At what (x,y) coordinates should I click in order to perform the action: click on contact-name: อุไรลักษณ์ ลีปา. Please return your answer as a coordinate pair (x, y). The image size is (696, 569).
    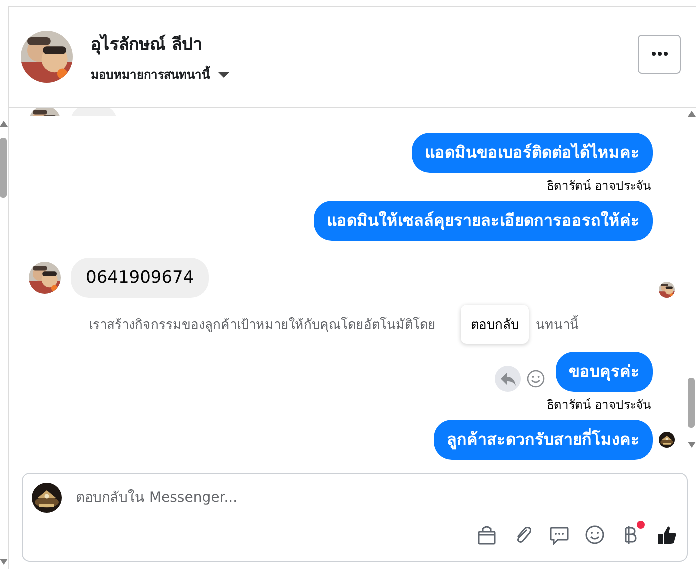
    Looking at the image, I should click on (147, 45).